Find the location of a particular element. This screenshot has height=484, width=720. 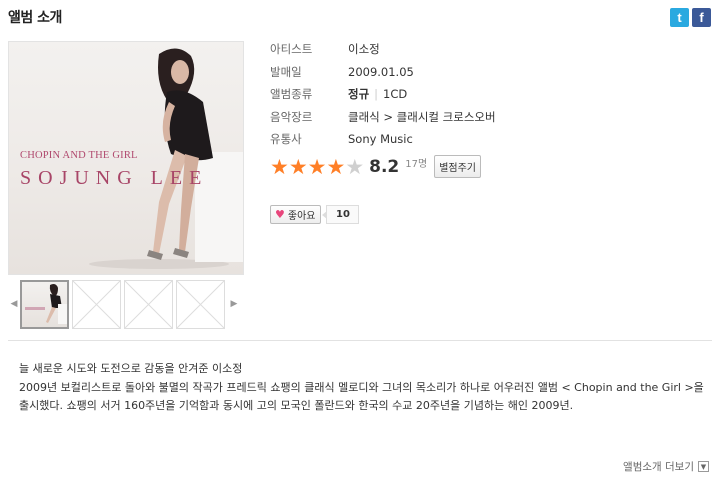

thumbnail-strip: ◀ ▶ is located at coordinates (126, 304).